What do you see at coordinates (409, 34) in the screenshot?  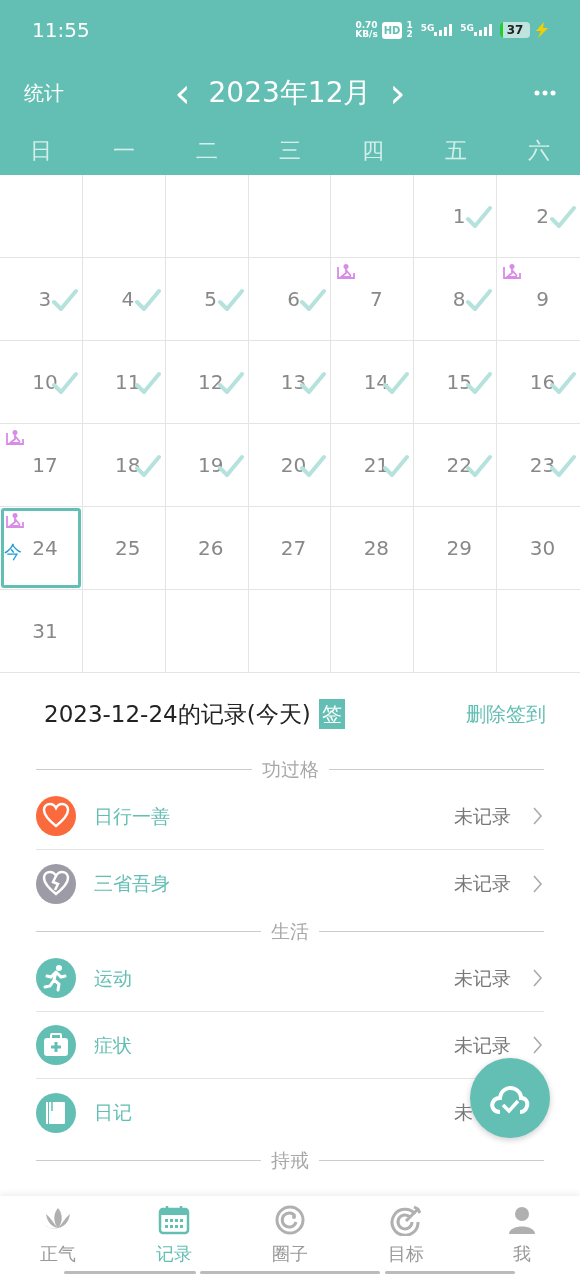 I see `sim-number: 2` at bounding box center [409, 34].